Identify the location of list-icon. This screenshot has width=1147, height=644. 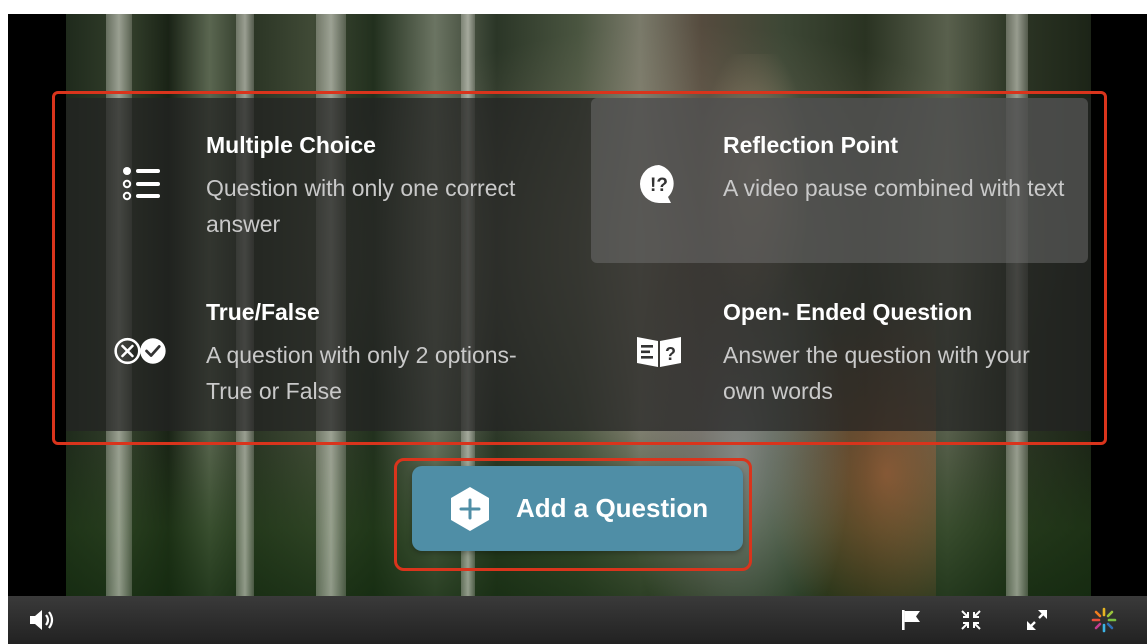
(142, 184).